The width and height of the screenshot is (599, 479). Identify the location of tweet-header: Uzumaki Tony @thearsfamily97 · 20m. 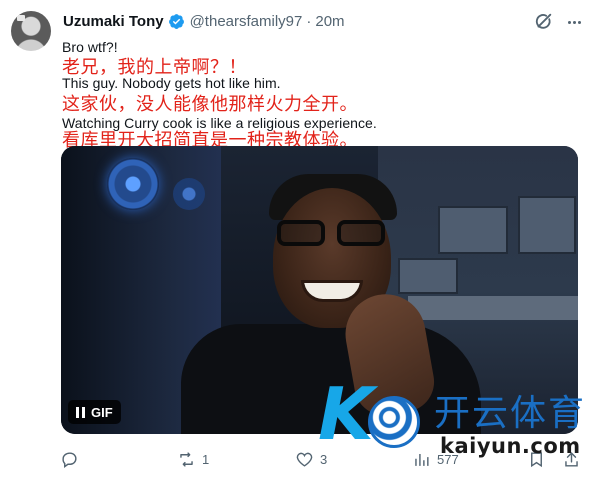
(204, 21).